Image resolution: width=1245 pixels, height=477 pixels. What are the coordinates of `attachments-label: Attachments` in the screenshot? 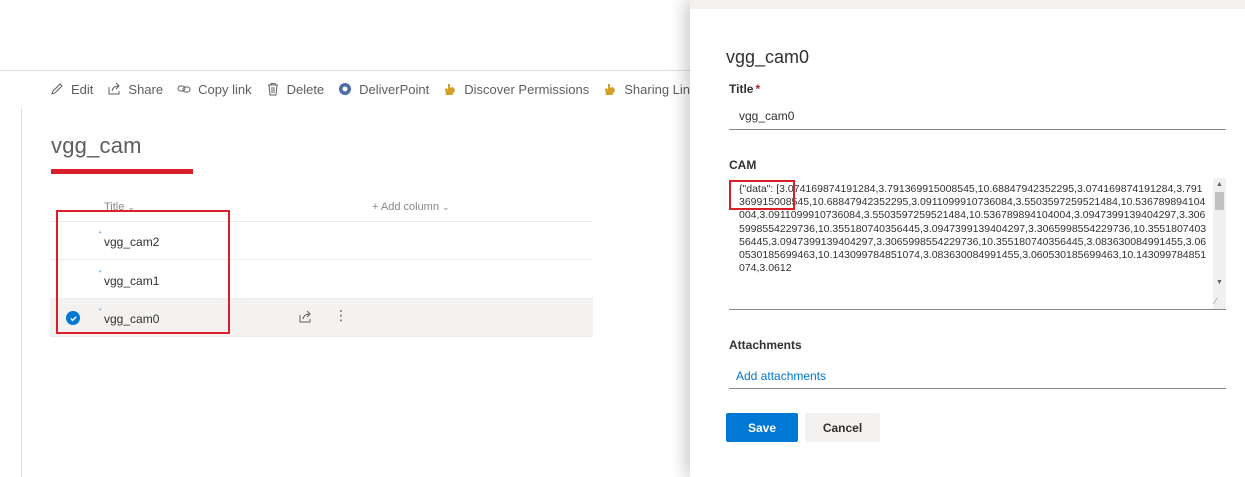 It's located at (765, 345).